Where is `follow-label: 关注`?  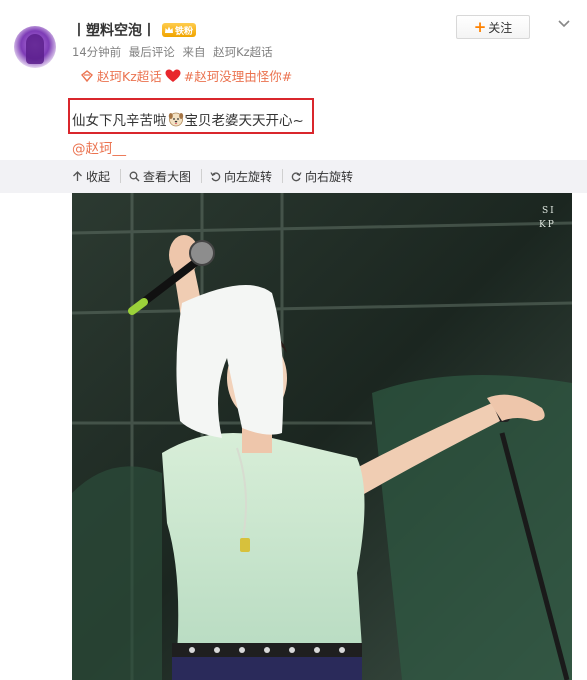 follow-label: 关注 is located at coordinates (500, 27).